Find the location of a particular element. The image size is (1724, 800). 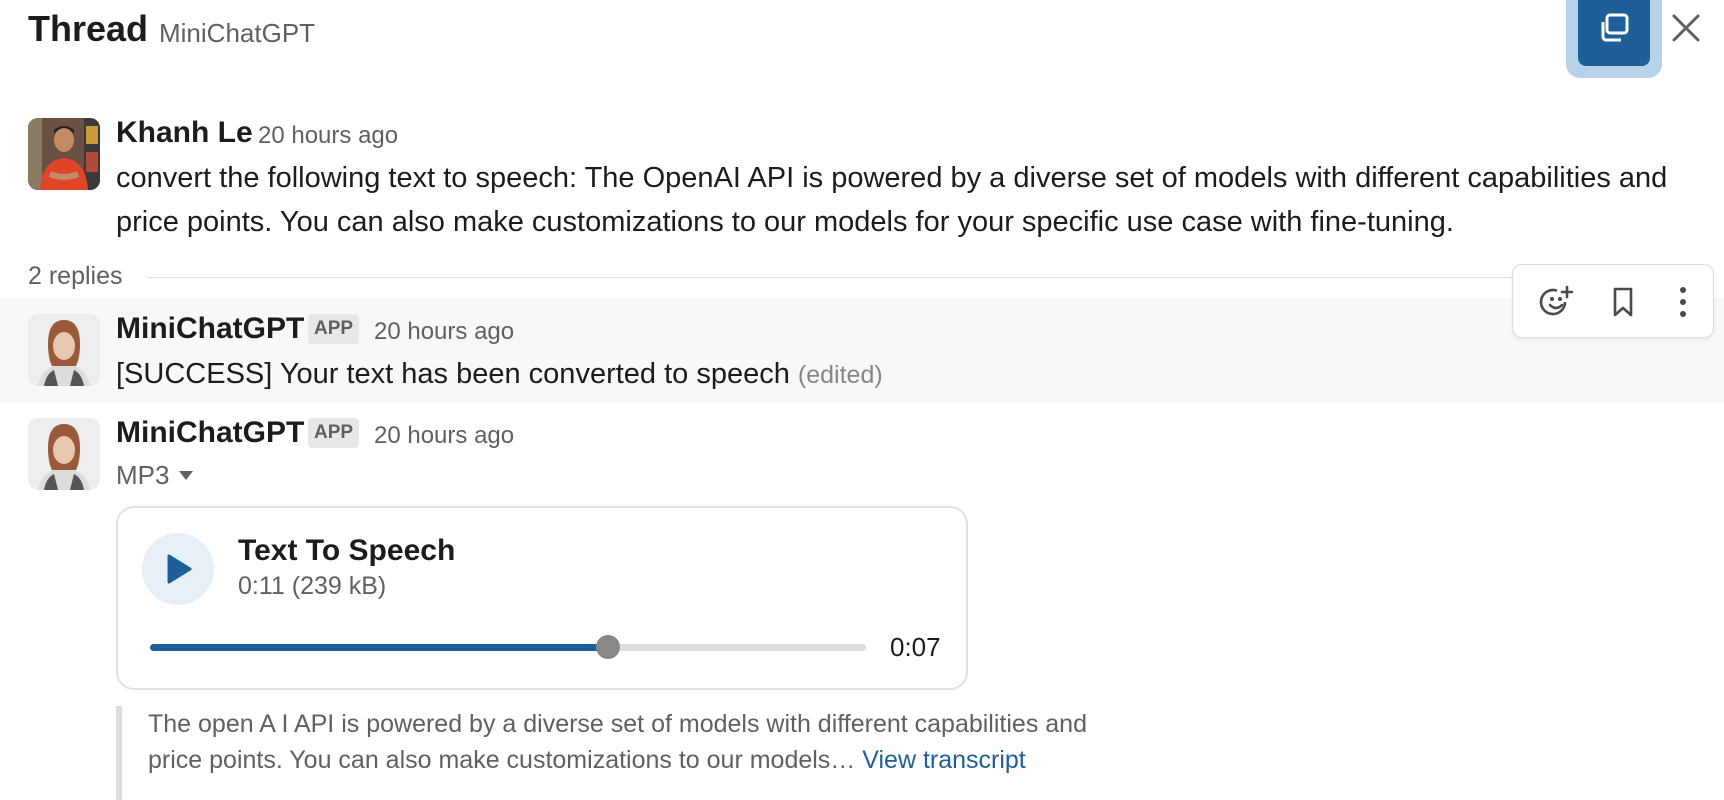

file-type-label: MP3 is located at coordinates (143, 475).